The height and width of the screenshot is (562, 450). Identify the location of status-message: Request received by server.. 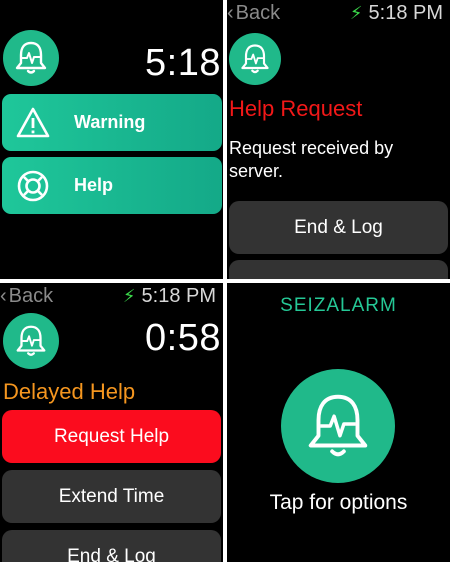
(311, 159).